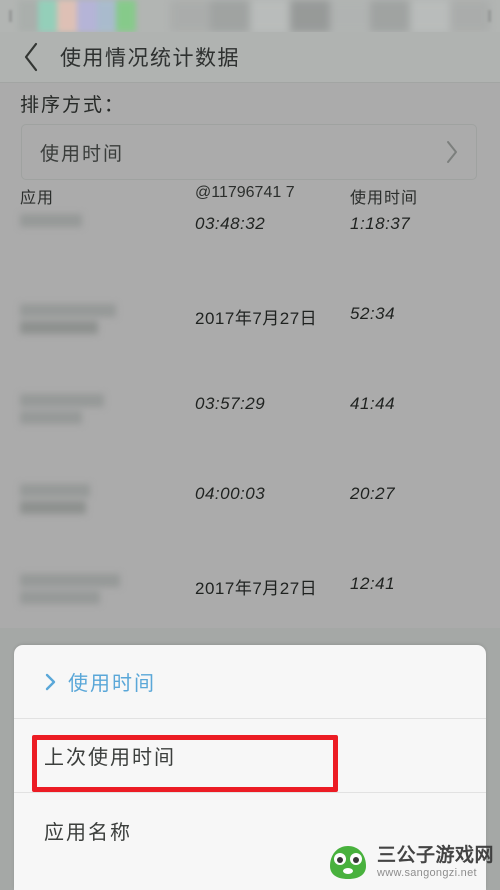 The height and width of the screenshot is (890, 500). Describe the element at coordinates (150, 58) in the screenshot. I see `page-title: 使用情况统计数据` at that location.